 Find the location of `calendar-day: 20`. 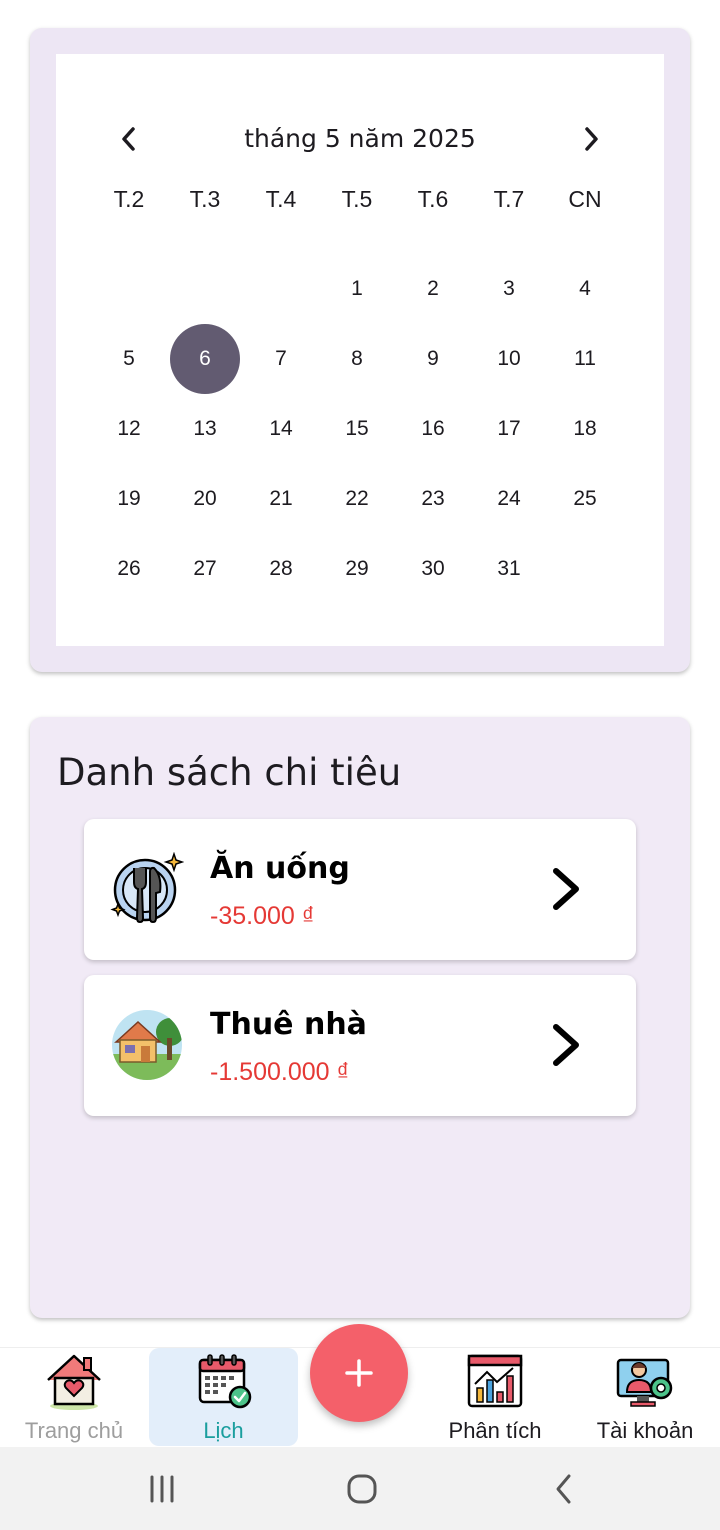

calendar-day: 20 is located at coordinates (205, 499).